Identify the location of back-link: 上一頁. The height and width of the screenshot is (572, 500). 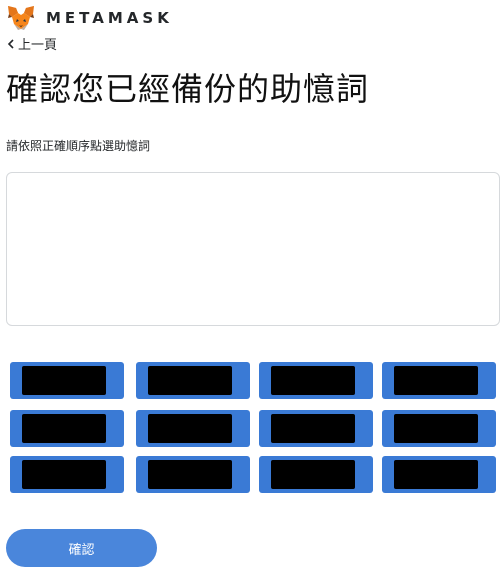
(31, 43).